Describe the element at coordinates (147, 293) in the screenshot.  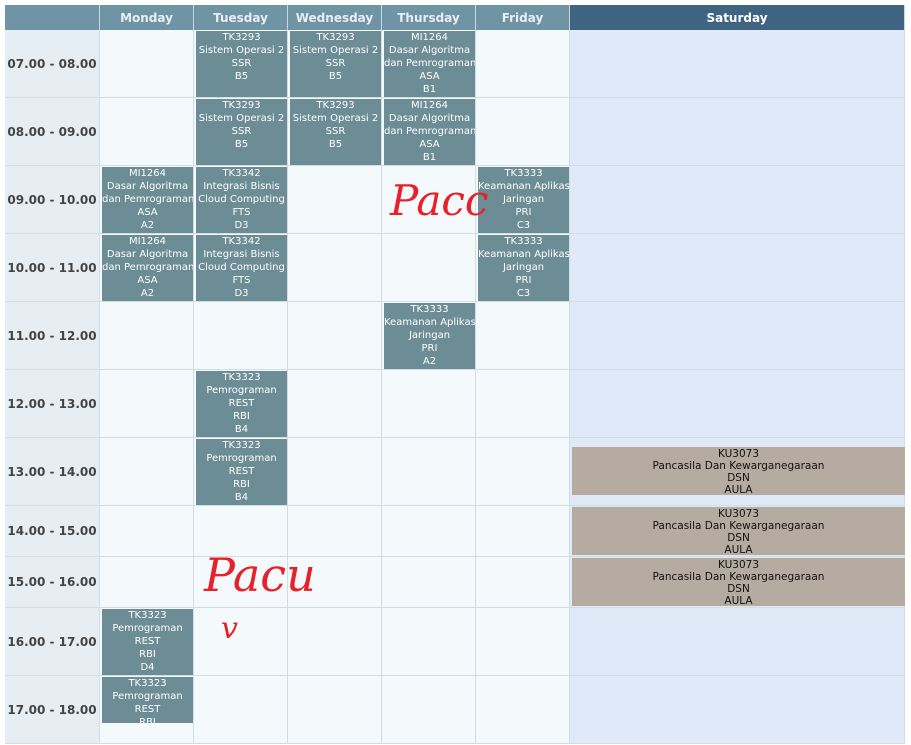
I see `class-info: A2` at that location.